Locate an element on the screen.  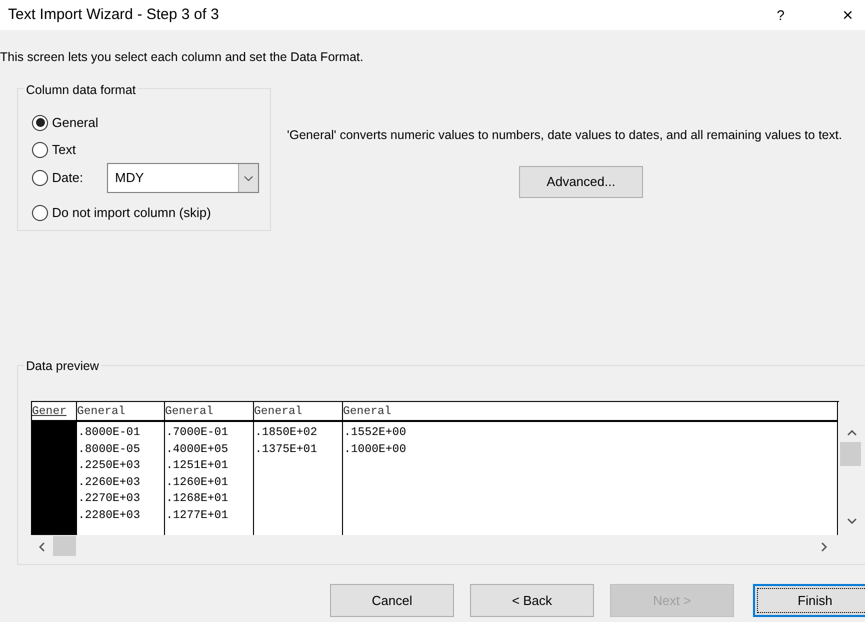
format-description: 'General' converts numeric values to numbers, date values to dates, and all remaining values to text. is located at coordinates (565, 135).